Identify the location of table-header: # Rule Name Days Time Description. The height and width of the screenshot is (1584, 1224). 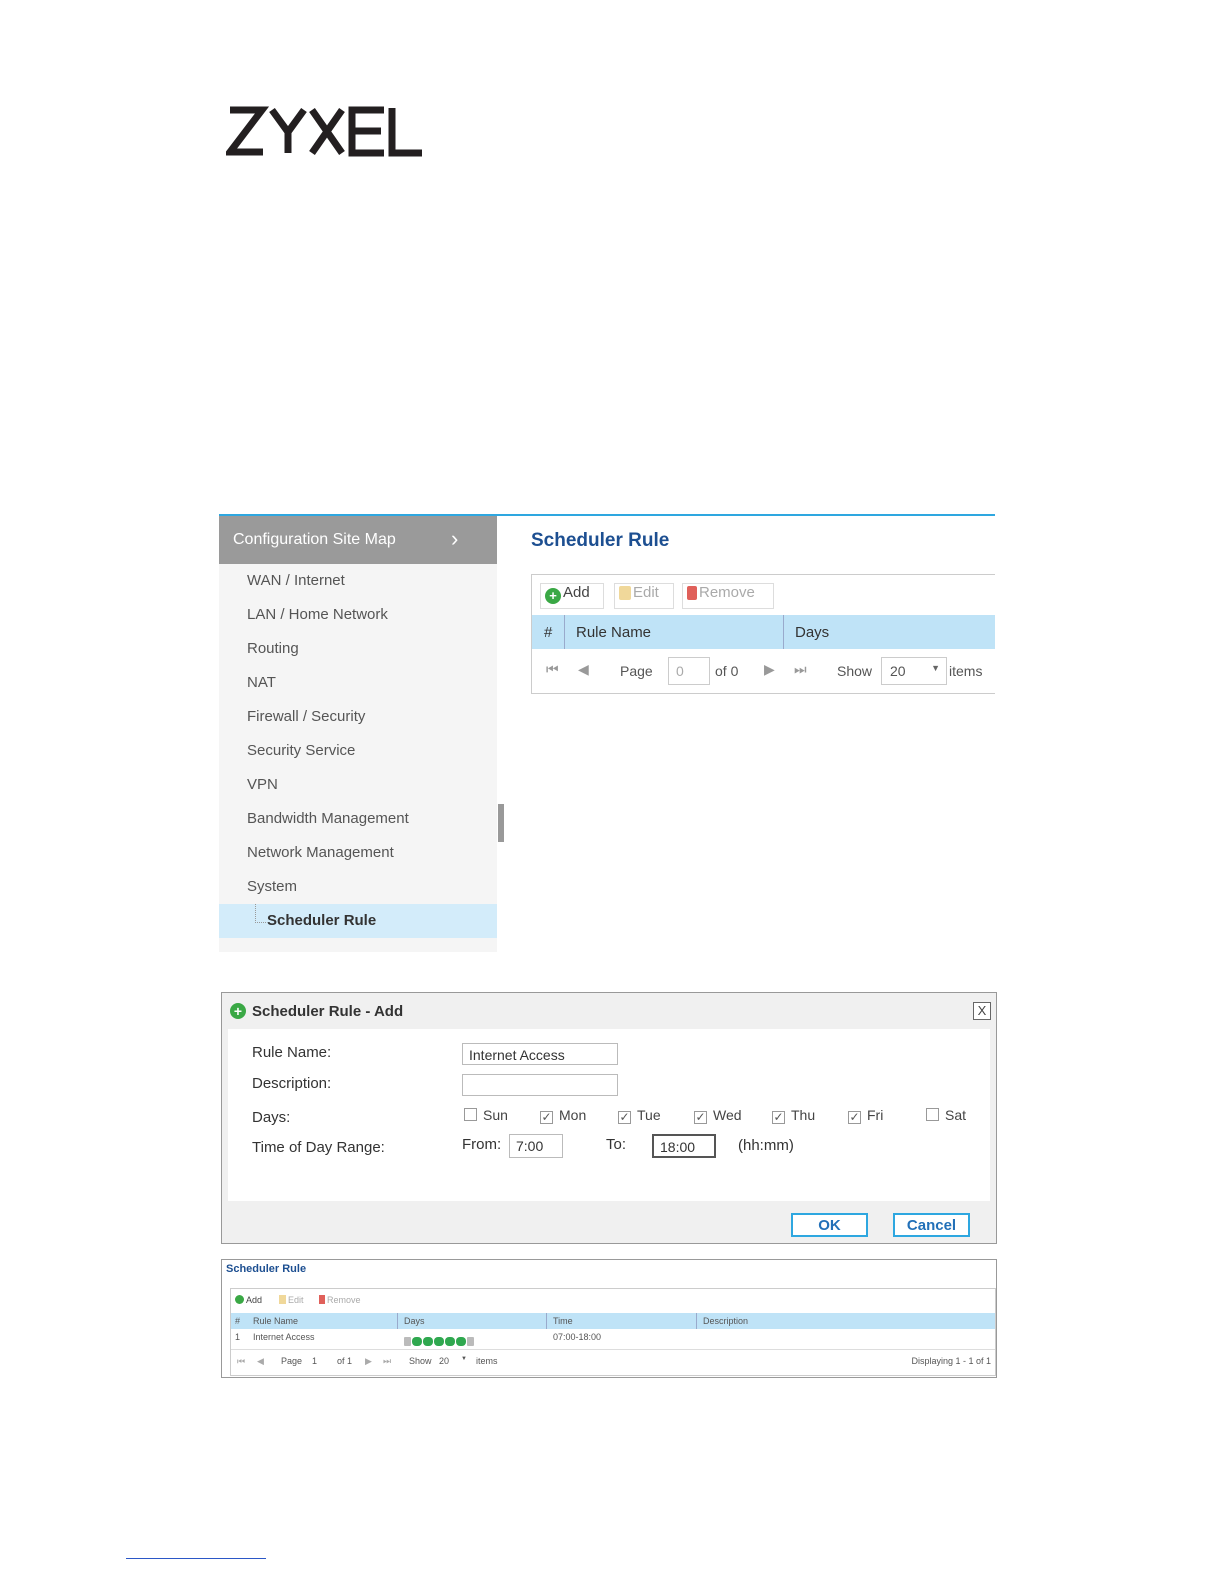
(613, 1321).